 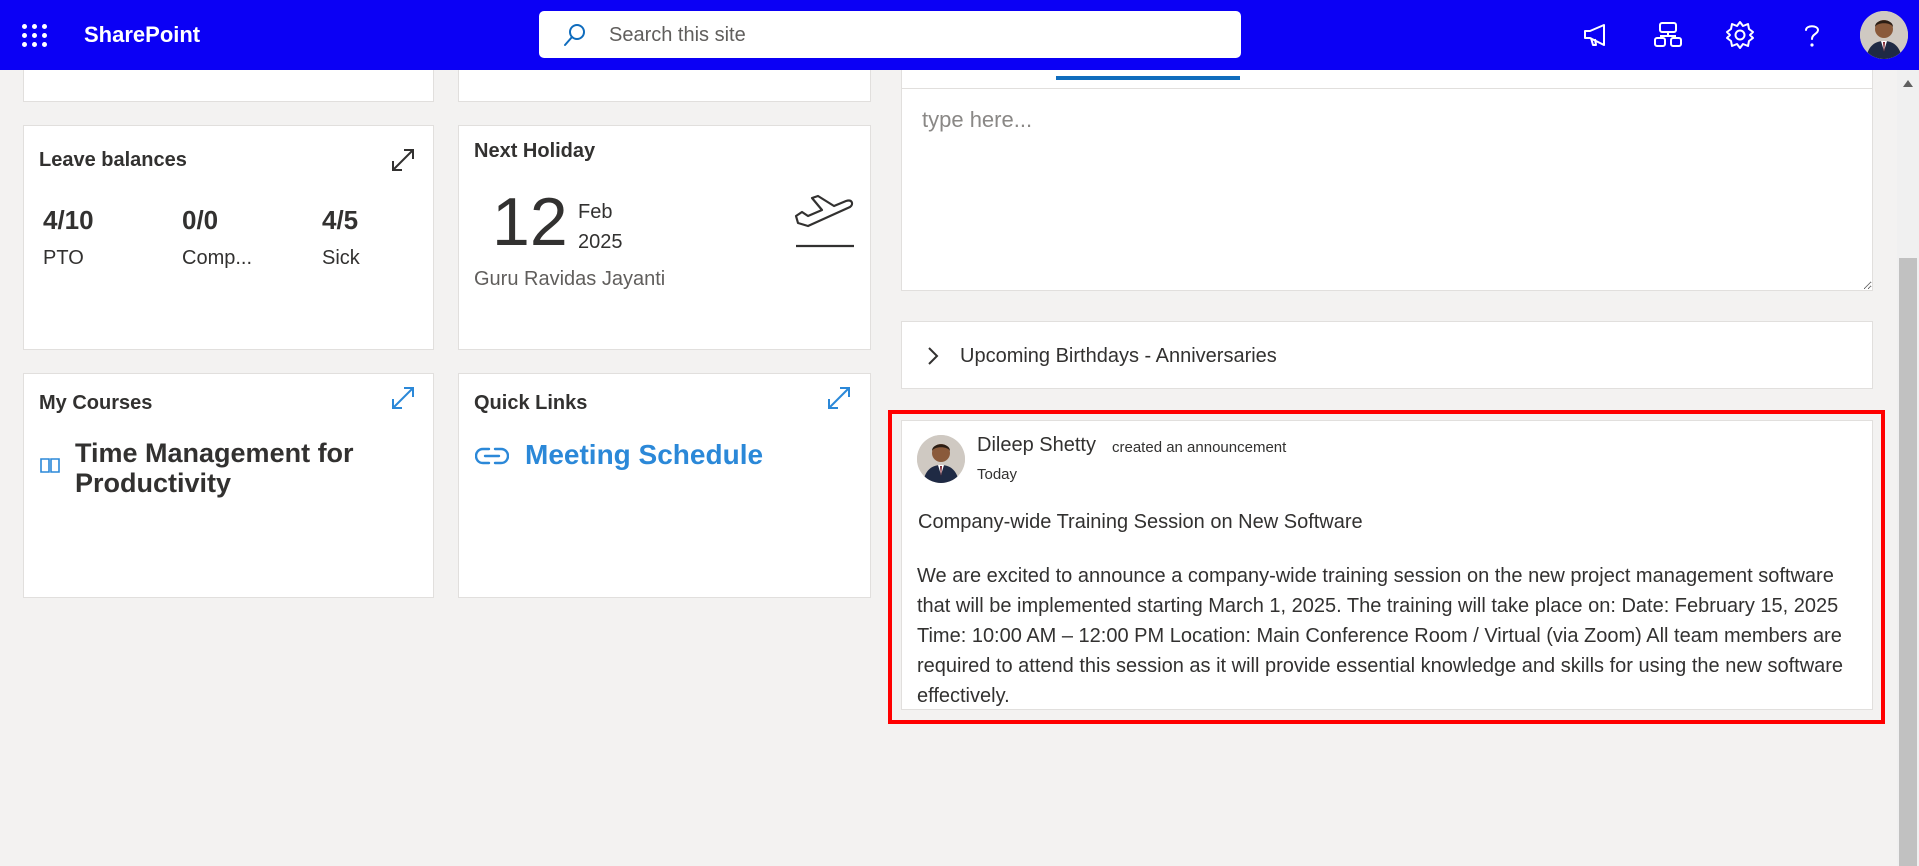 What do you see at coordinates (340, 220) in the screenshot?
I see `sick-value: 4/5` at bounding box center [340, 220].